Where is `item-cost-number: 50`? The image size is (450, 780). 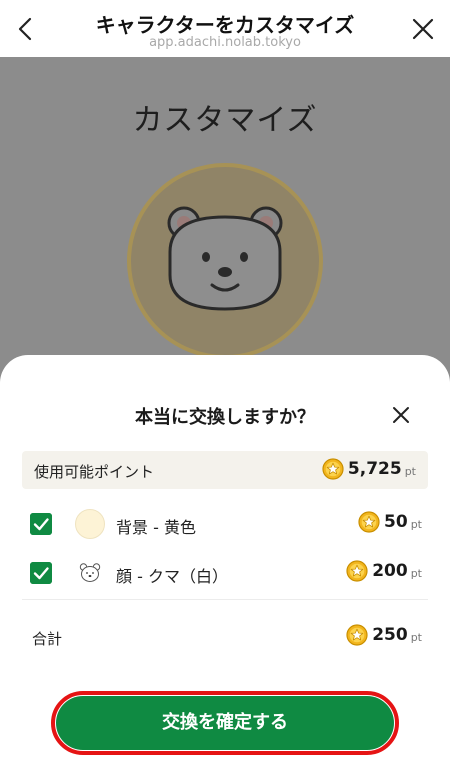
item-cost-number: 50 is located at coordinates (396, 522).